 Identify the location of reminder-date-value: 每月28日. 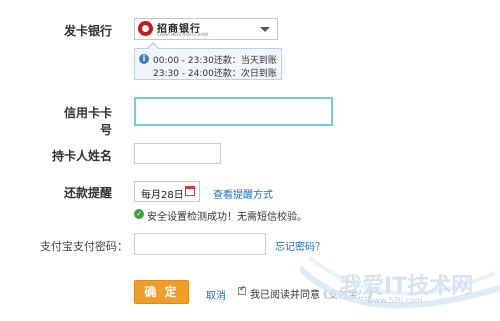
(162, 195).